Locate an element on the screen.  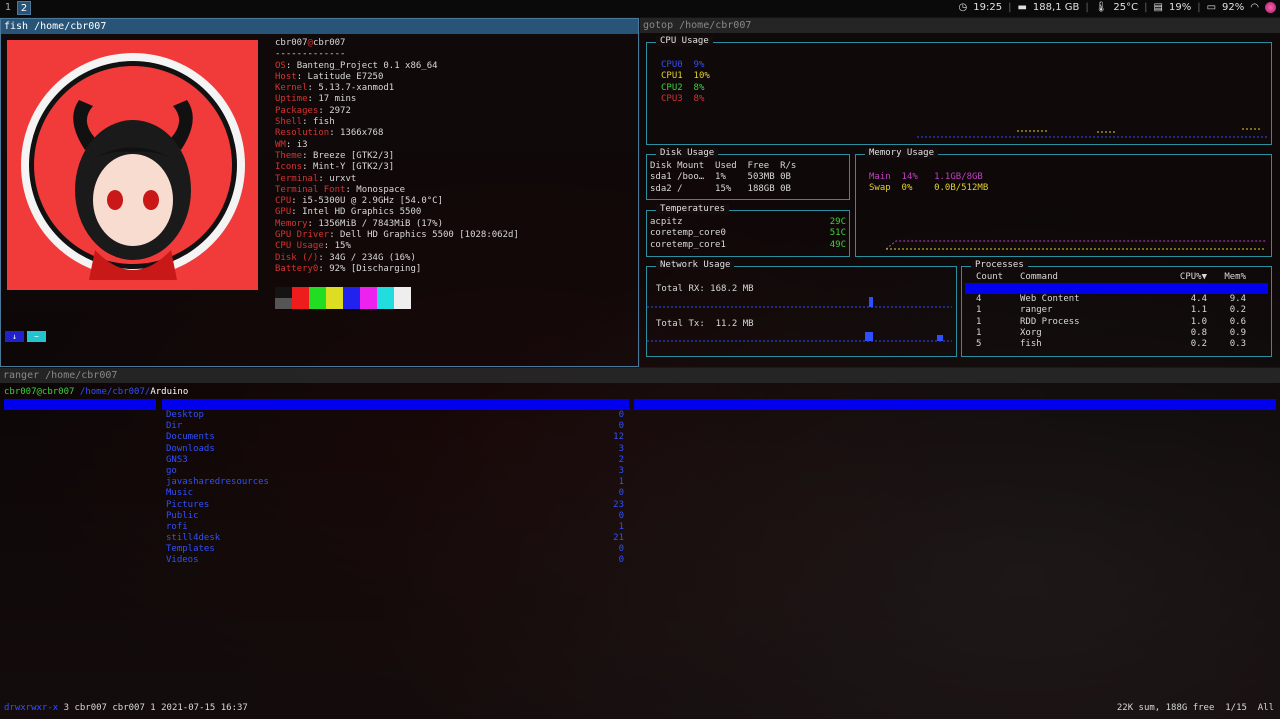
ranger-dir-item: Pictures 23 is located at coordinates (396, 505).